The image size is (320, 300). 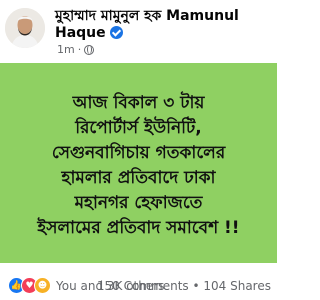 What do you see at coordinates (147, 24) in the screenshot?
I see `author-name-text: মুহাম্মাদ মামুনুল হক Mamunul Haque` at bounding box center [147, 24].